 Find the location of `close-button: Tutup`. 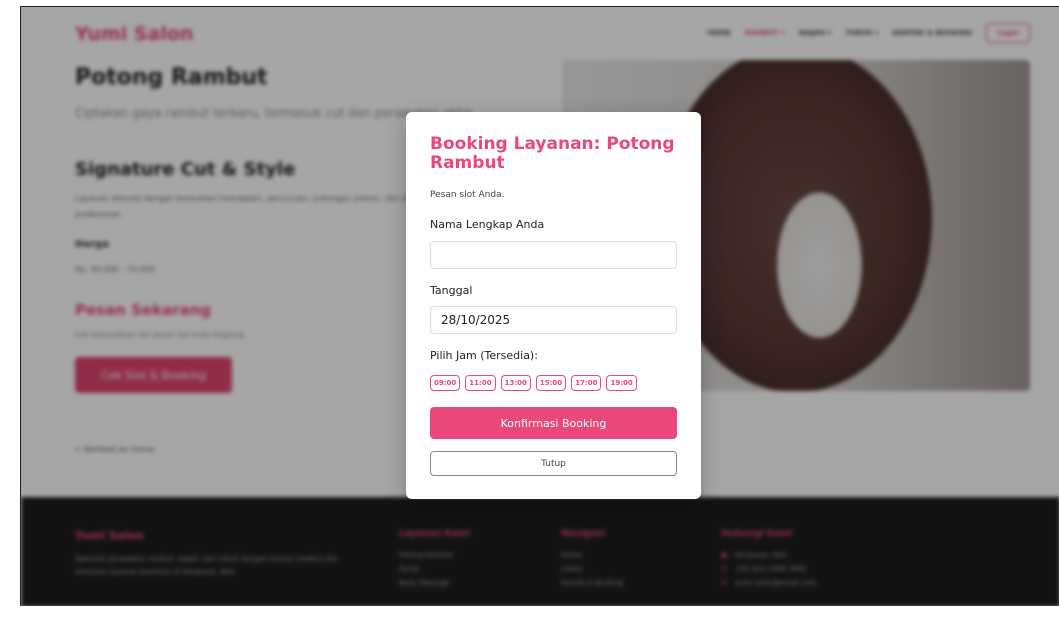

close-button: Tutup is located at coordinates (553, 463).